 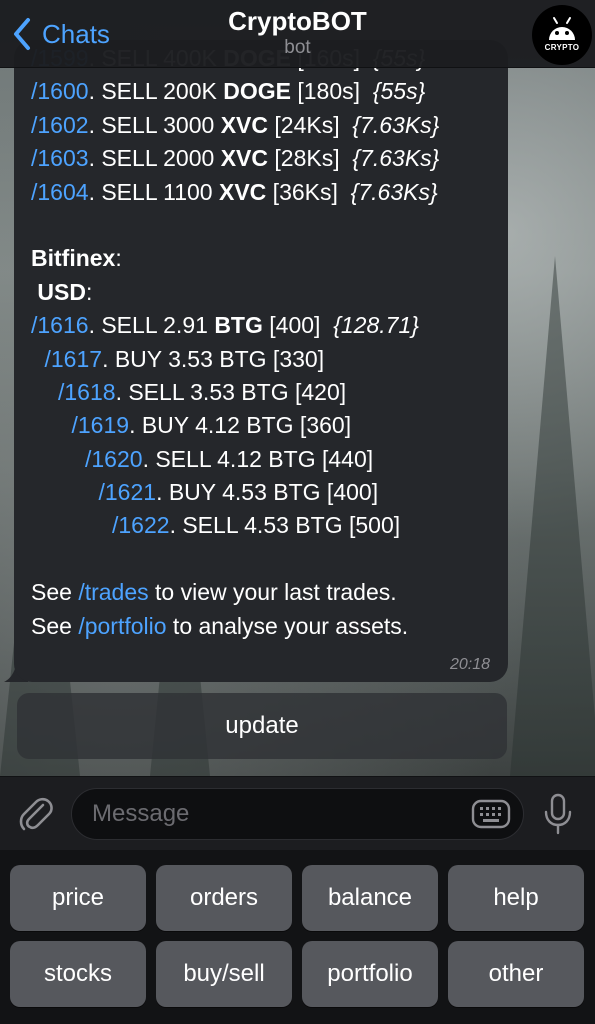 What do you see at coordinates (238, 325) in the screenshot?
I see `message-text-segment: BTG` at bounding box center [238, 325].